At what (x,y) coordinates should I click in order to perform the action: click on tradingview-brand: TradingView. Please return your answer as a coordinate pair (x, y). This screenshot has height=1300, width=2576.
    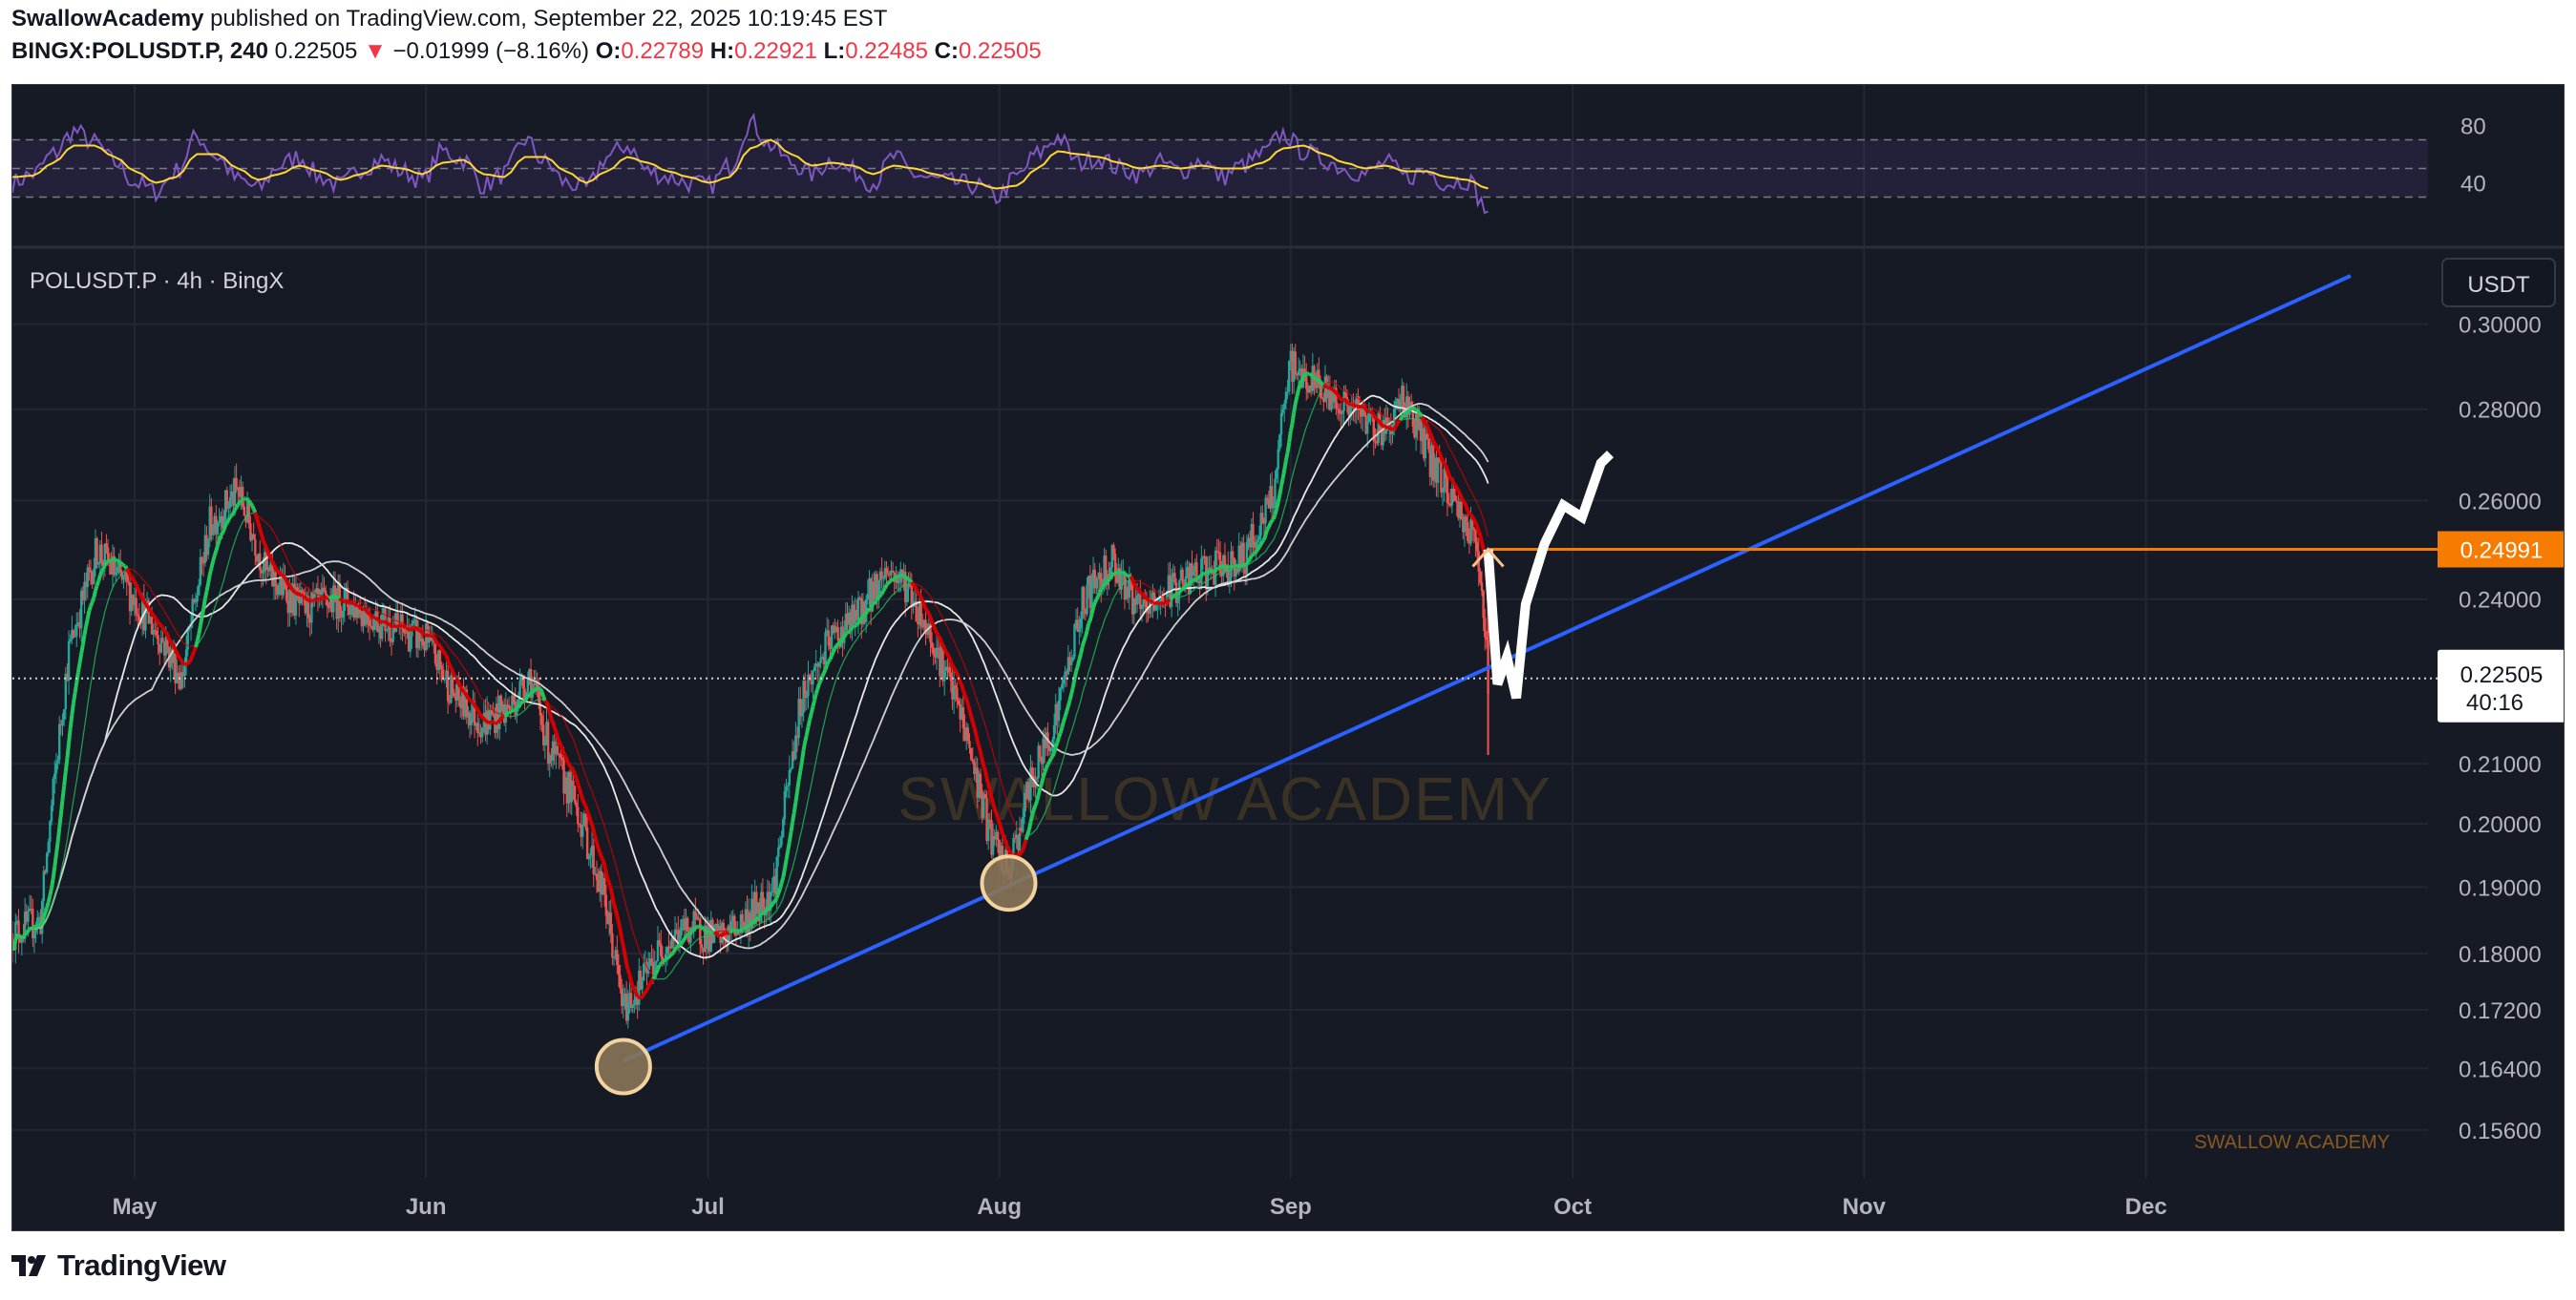
    Looking at the image, I should click on (118, 1266).